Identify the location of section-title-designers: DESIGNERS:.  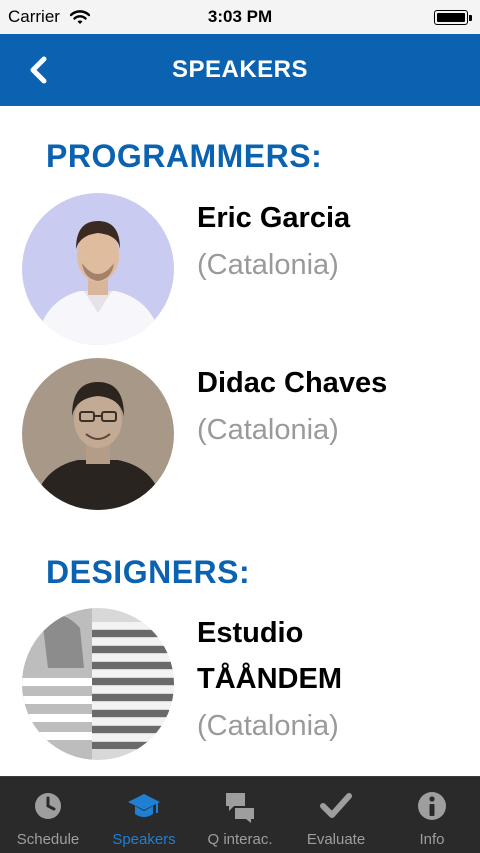
(148, 572).